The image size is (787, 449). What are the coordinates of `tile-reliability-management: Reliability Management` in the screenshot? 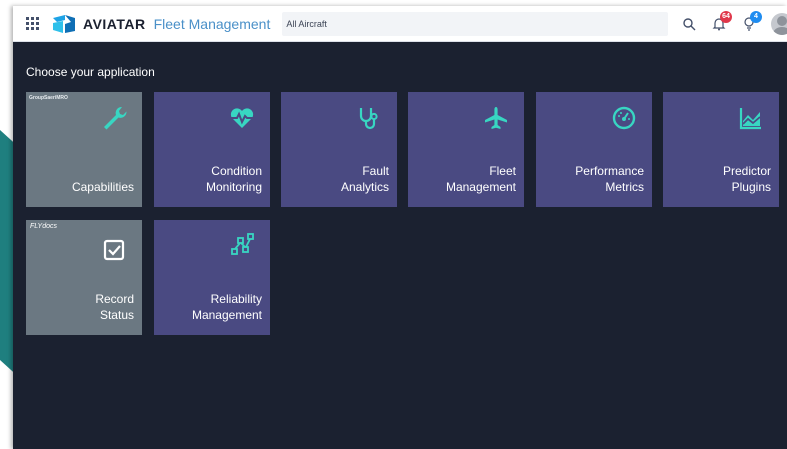 It's located at (212, 277).